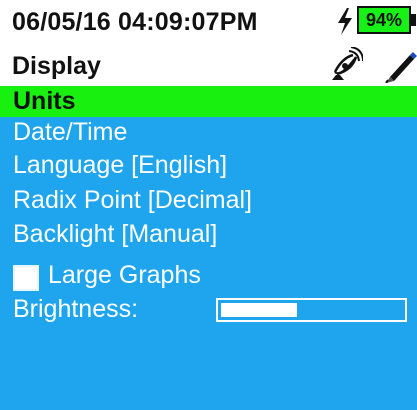  Describe the element at coordinates (208, 65) in the screenshot. I see `title-bar: Display` at that location.